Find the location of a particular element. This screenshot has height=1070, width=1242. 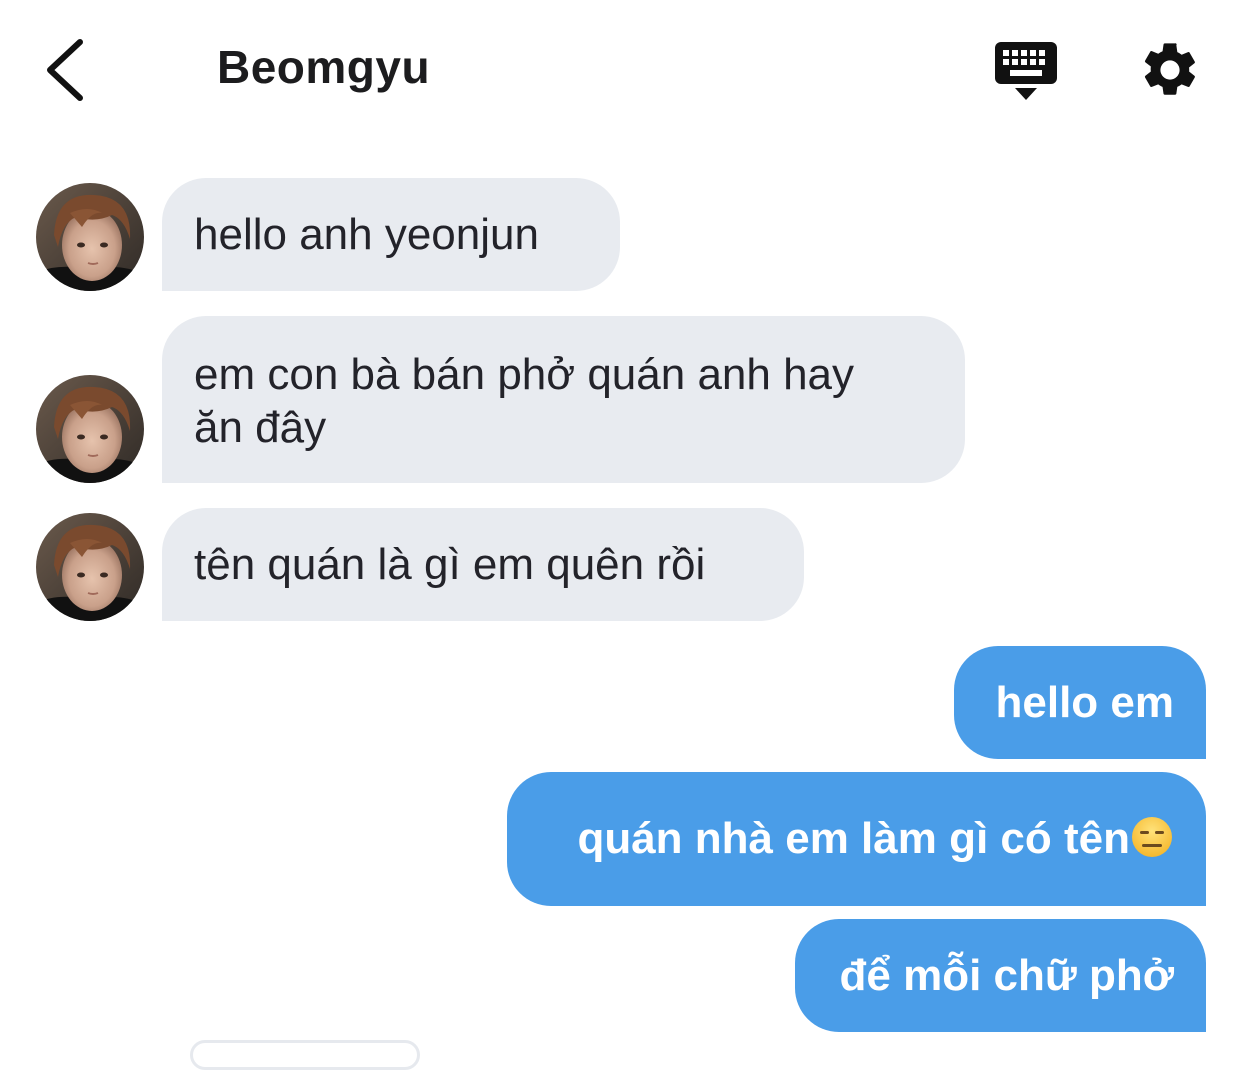

message-text-line: ăn đây is located at coordinates (260, 427).